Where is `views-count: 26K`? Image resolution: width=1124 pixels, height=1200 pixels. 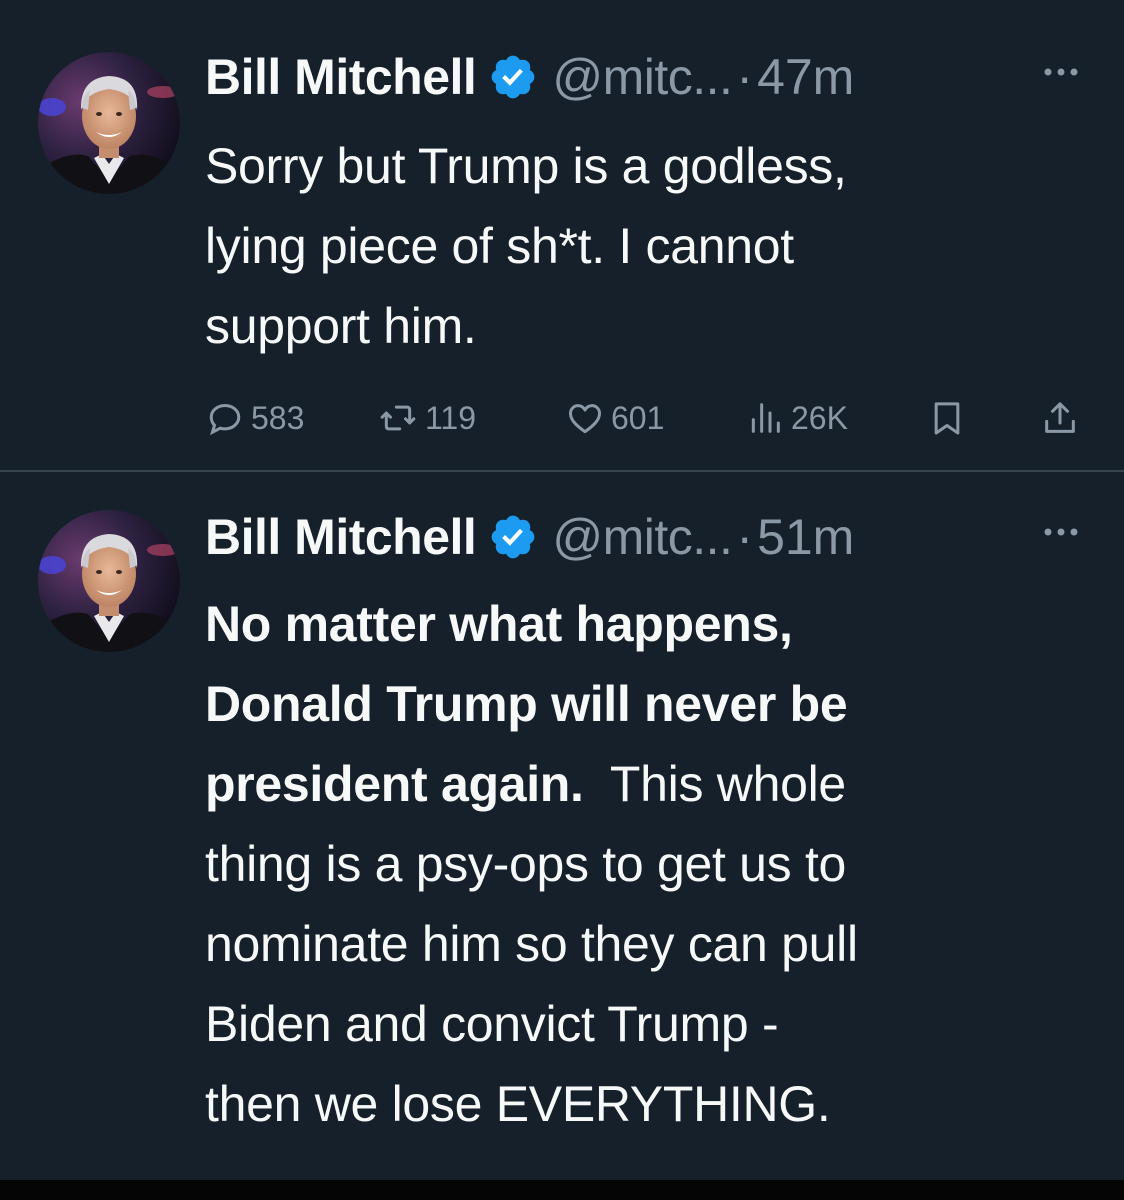
views-count: 26K is located at coordinates (819, 417).